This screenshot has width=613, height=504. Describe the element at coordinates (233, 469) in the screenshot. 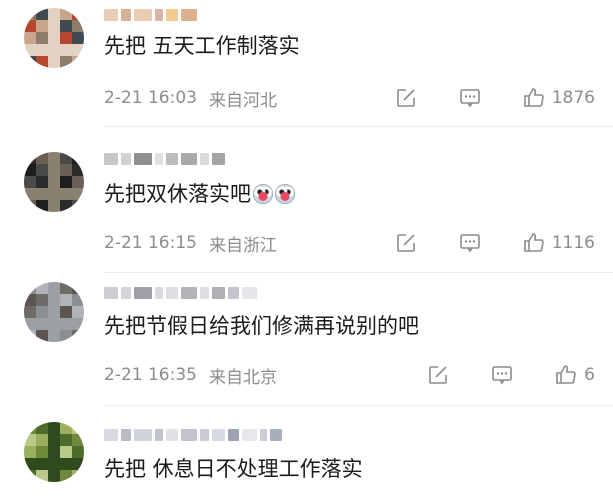

I see `comment-text: 先把 休息日不处理工作落实` at that location.